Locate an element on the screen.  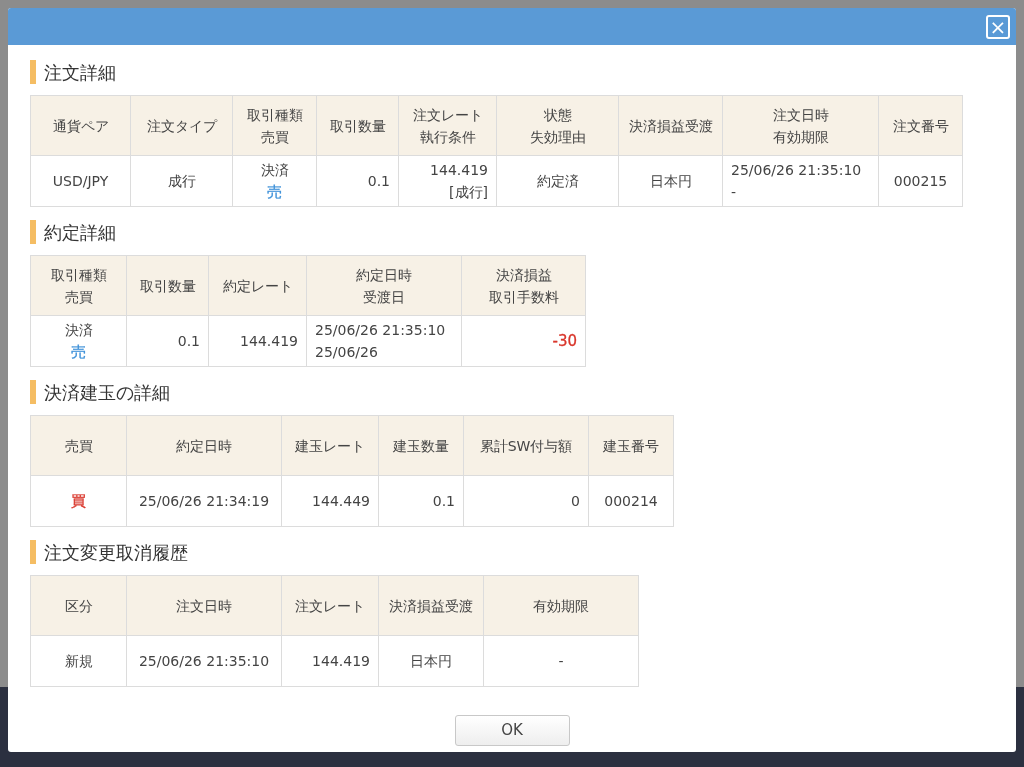
column-header: 累計SW付与額 is located at coordinates (526, 445).